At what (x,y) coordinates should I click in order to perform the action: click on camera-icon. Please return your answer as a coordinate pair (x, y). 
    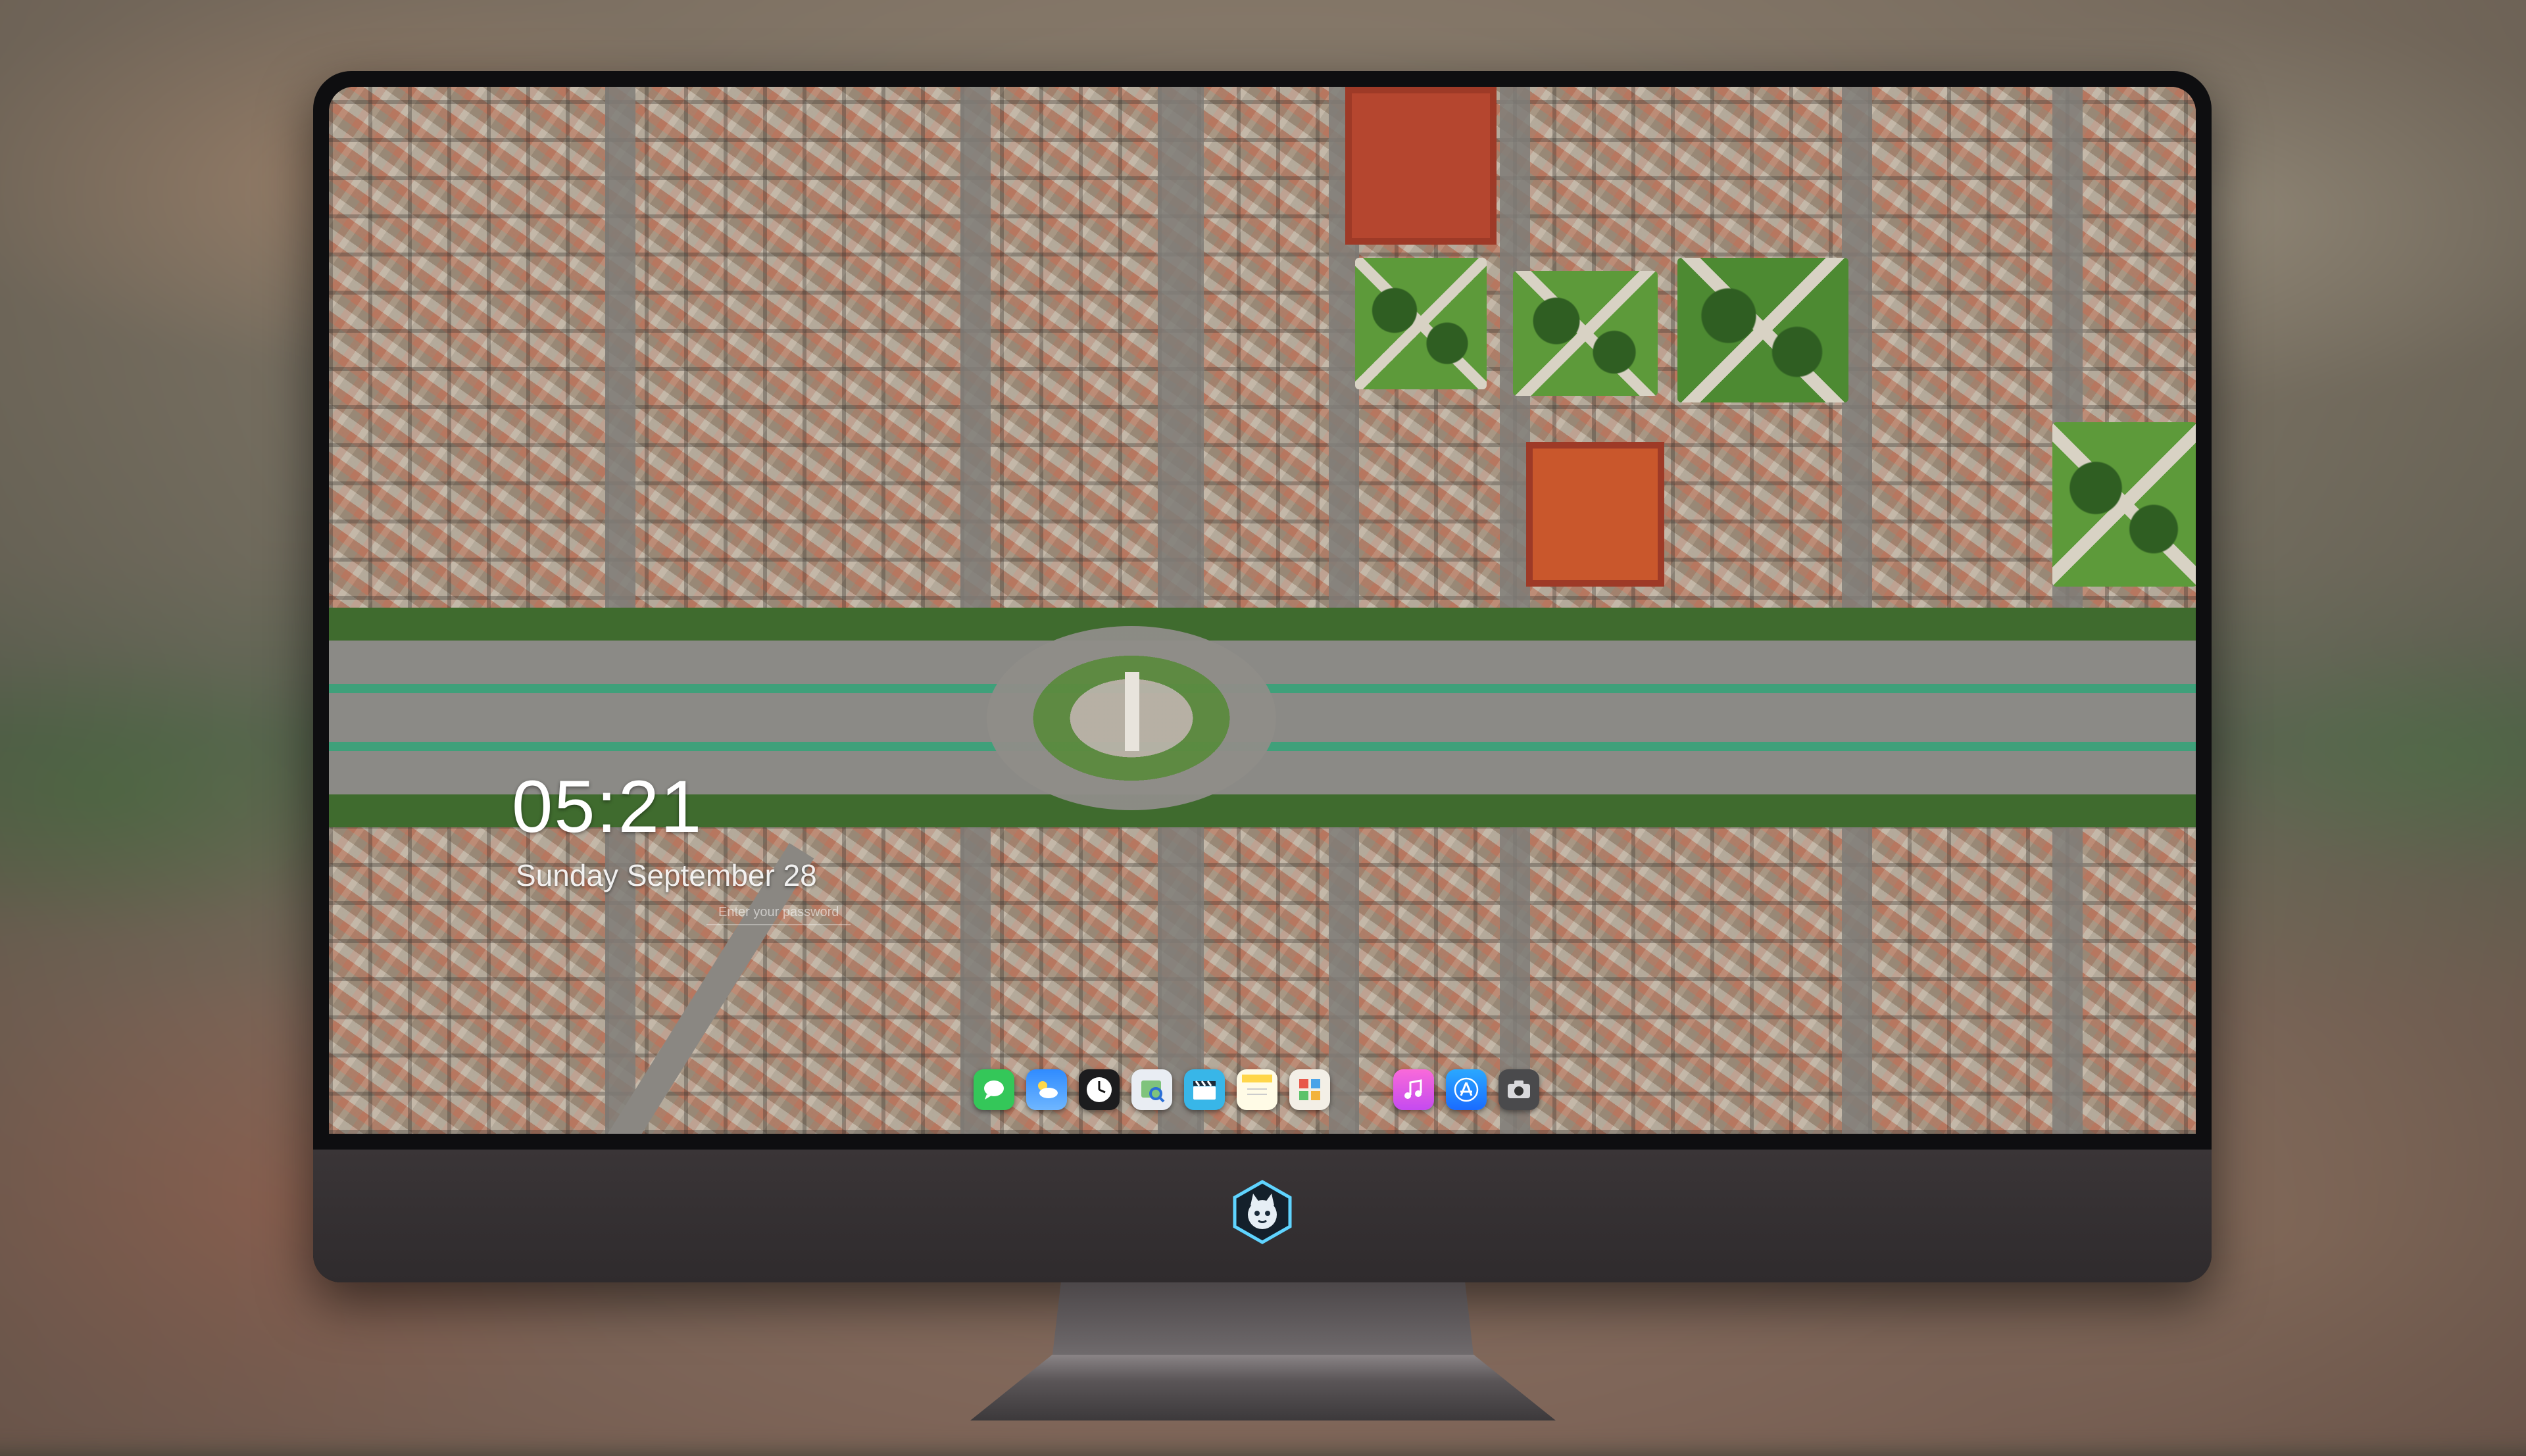
    Looking at the image, I should click on (1519, 1089).